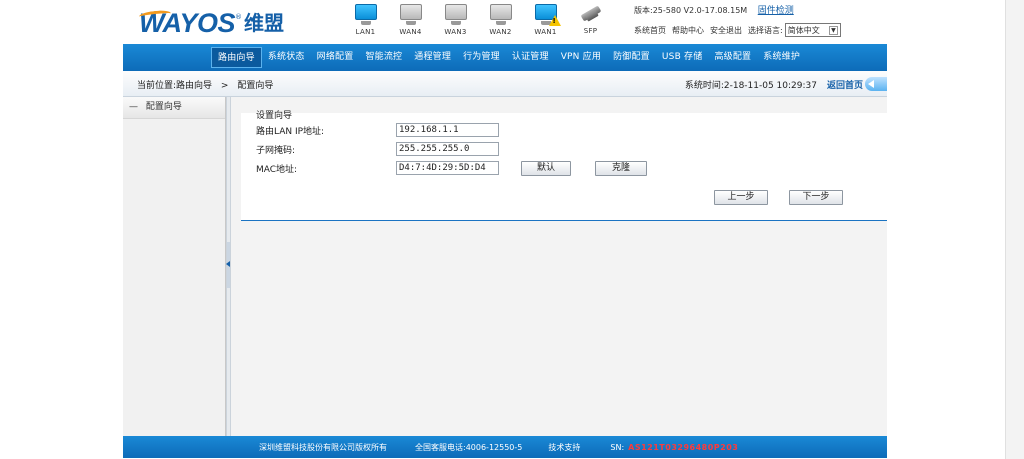 Image resolution: width=1024 pixels, height=459 pixels. Describe the element at coordinates (750, 85) in the screenshot. I see `system-time: 系统时间:2-18-11-05 10:29:37` at that location.